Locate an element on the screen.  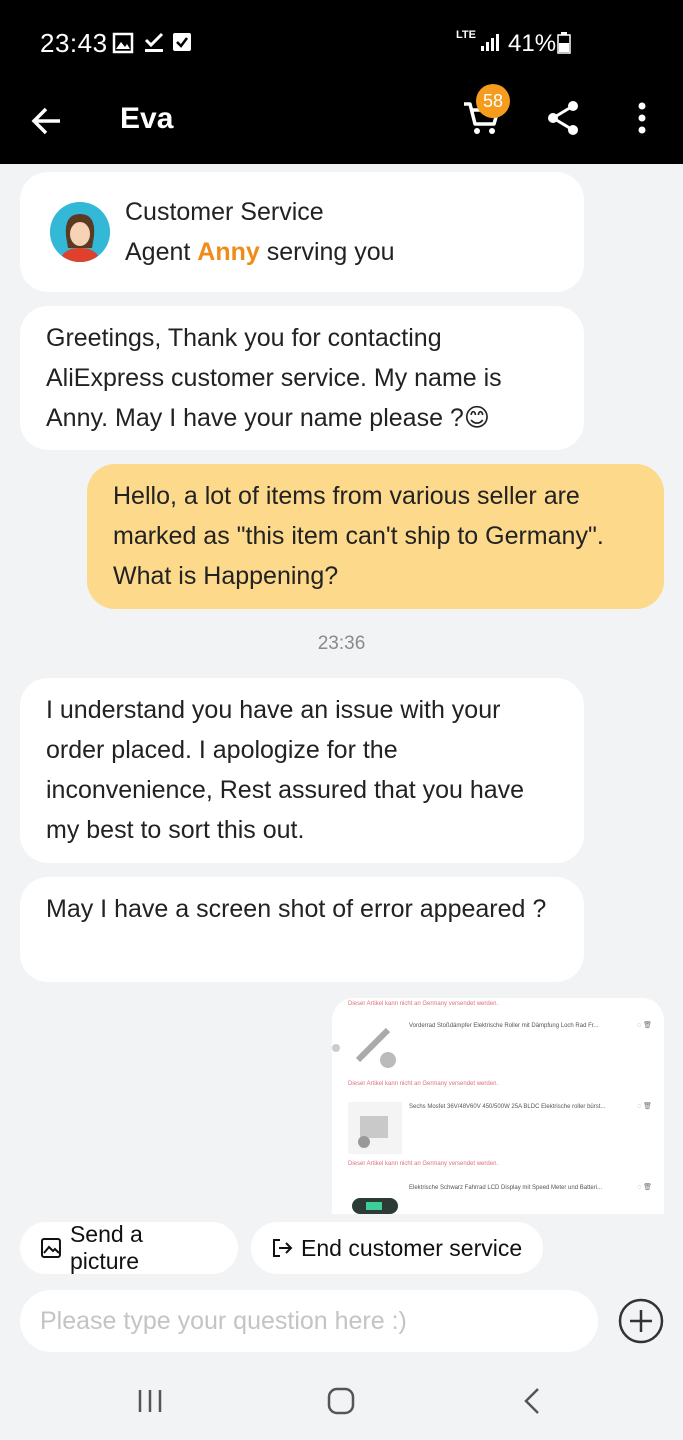
agent-suffix: serving you is located at coordinates (327, 252).